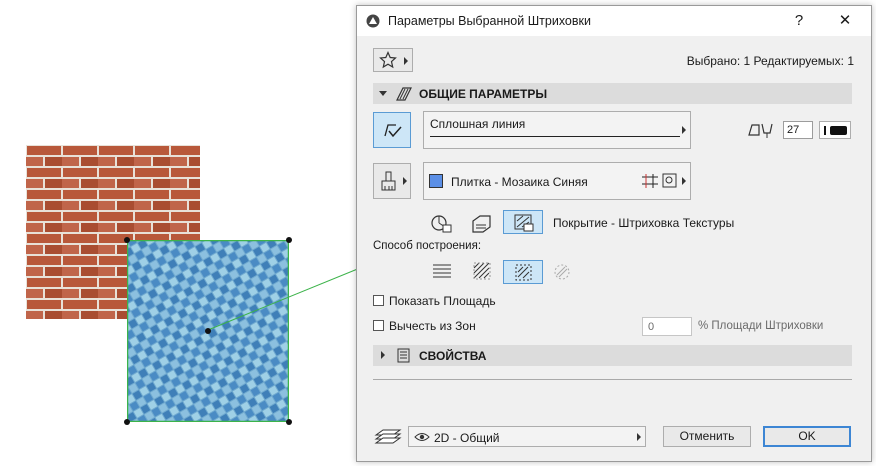 This screenshot has width=876, height=466. I want to click on layer-select: 2D - Общий, so click(527, 436).